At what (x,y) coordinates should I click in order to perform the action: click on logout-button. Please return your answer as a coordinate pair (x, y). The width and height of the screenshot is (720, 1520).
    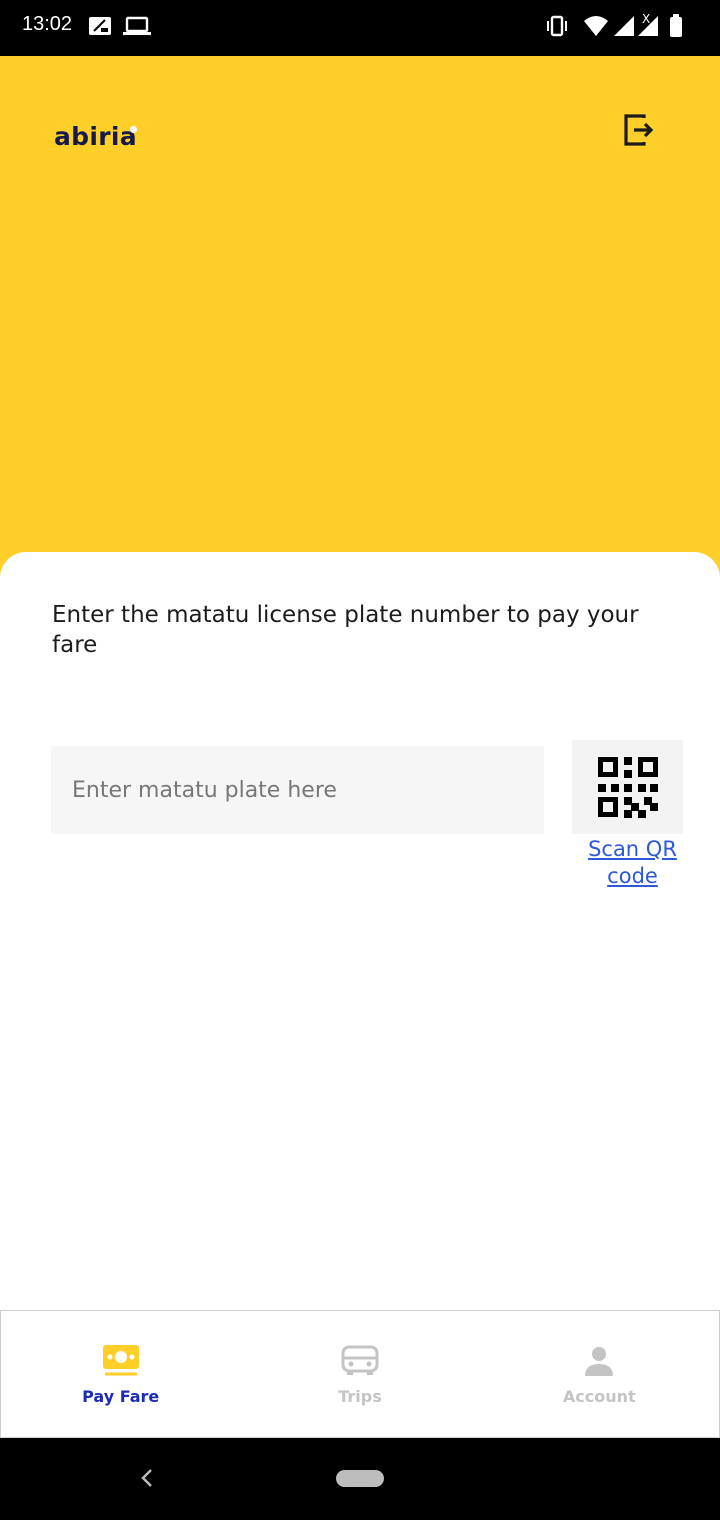
    Looking at the image, I should click on (638, 130).